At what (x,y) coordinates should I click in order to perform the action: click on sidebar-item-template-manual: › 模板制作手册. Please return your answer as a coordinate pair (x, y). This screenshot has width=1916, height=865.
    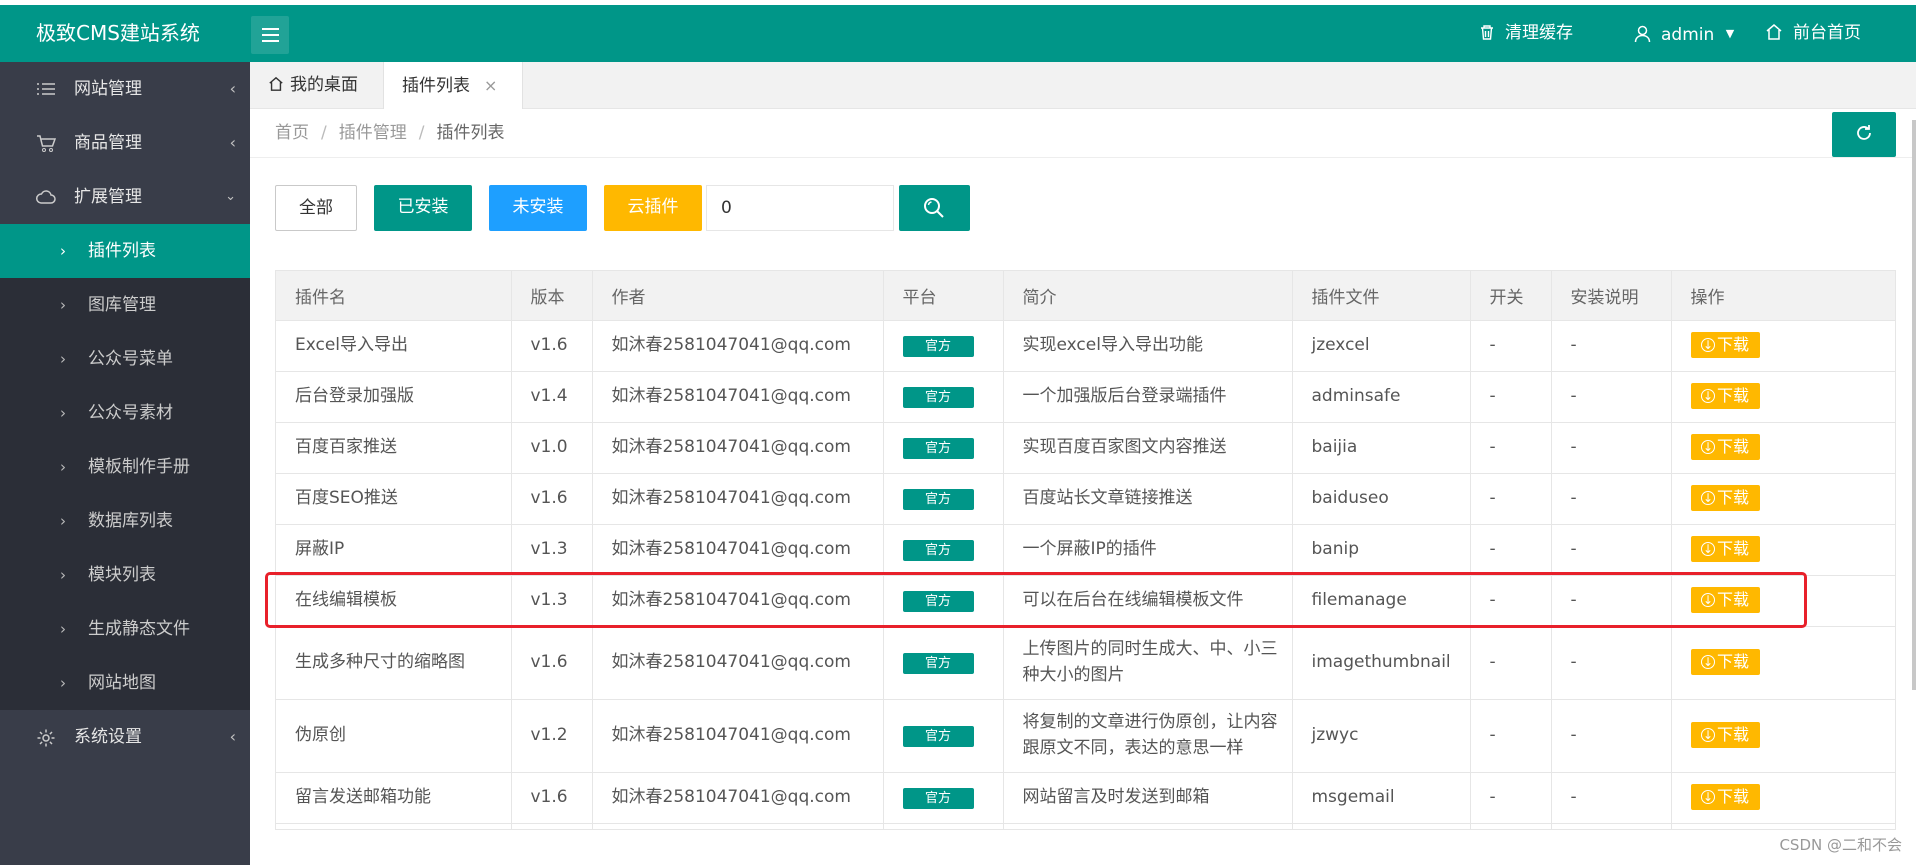
    Looking at the image, I should click on (125, 467).